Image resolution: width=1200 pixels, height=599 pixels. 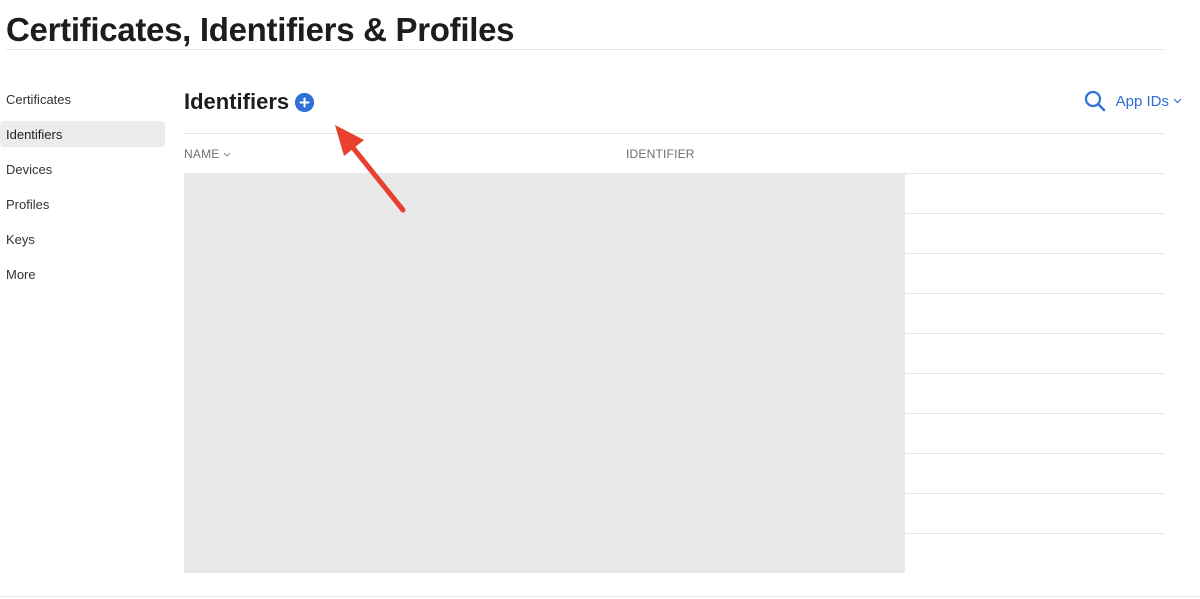 I want to click on sidebar-item-certificates: Certificates, so click(x=82, y=99).